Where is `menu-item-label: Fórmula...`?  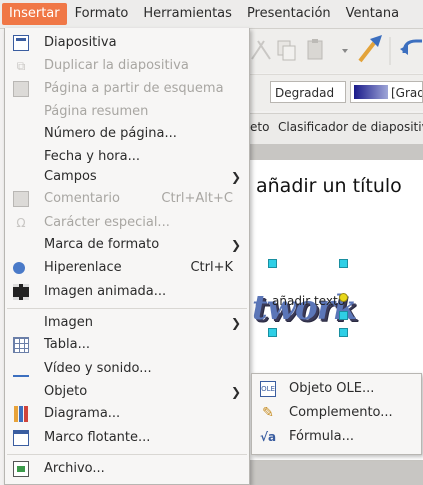 menu-item-label: Fórmula... is located at coordinates (321, 436).